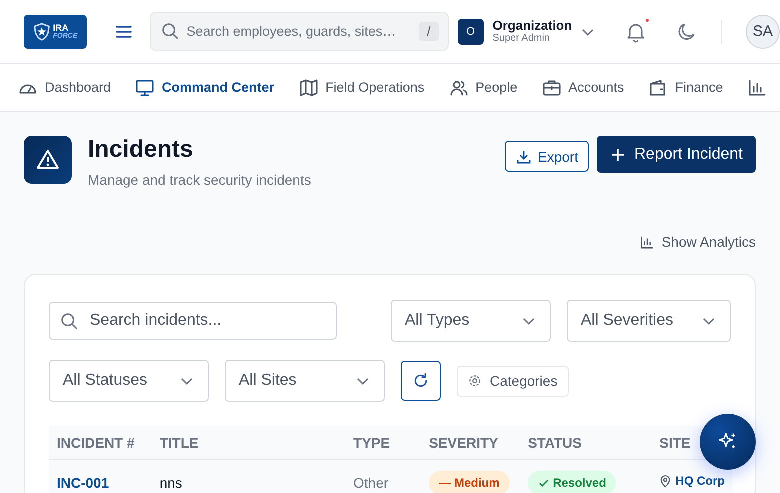  Describe the element at coordinates (524, 156) in the screenshot. I see `download-icon` at that location.